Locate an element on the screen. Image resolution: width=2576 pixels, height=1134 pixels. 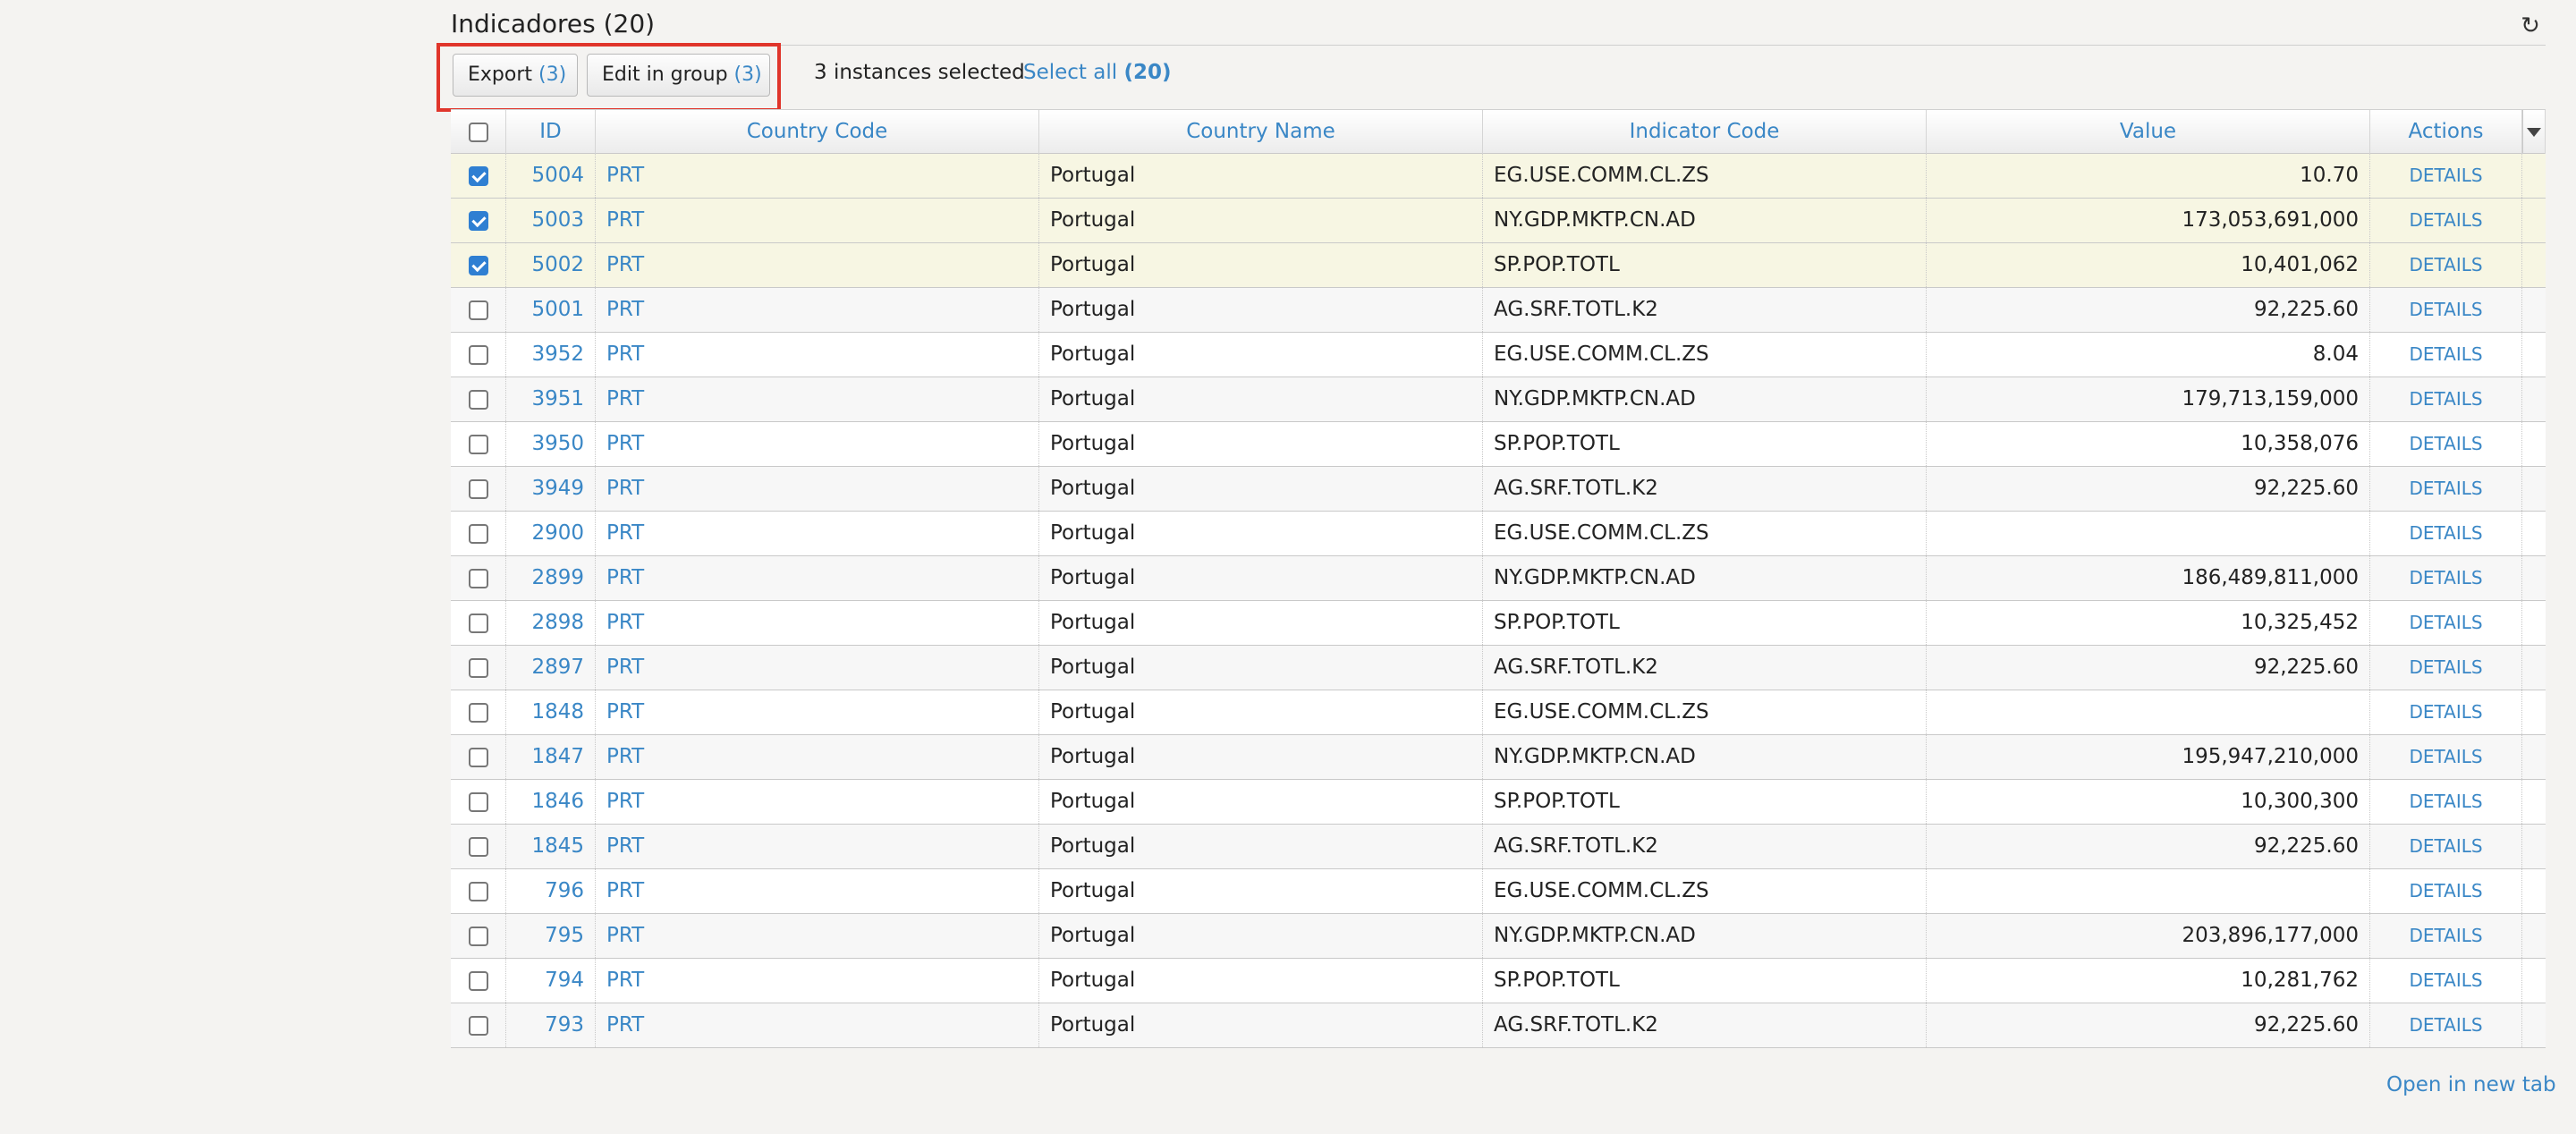
row-id-link: 5004 is located at coordinates (551, 176).